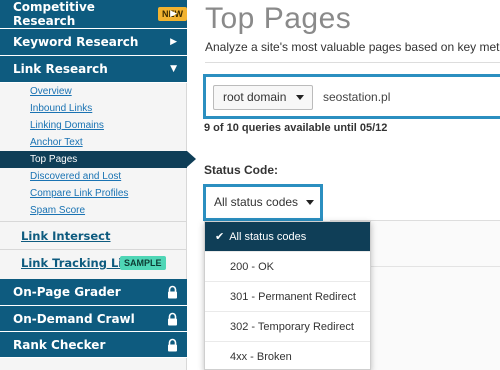 The image size is (500, 370). I want to click on active-pointer, so click(191, 159).